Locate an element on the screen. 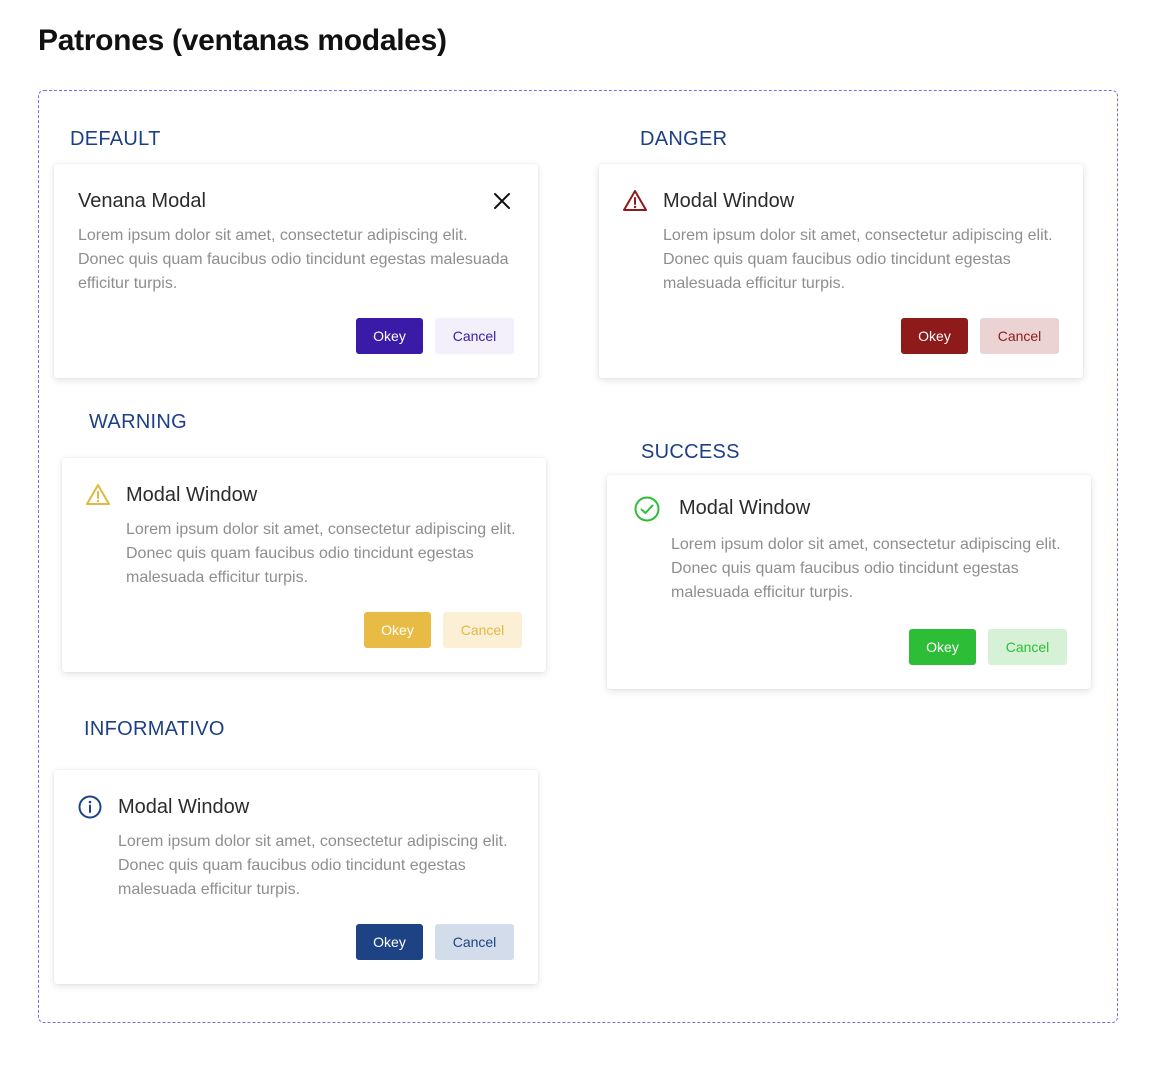 The height and width of the screenshot is (1075, 1158). info-circle-icon is located at coordinates (90, 807).